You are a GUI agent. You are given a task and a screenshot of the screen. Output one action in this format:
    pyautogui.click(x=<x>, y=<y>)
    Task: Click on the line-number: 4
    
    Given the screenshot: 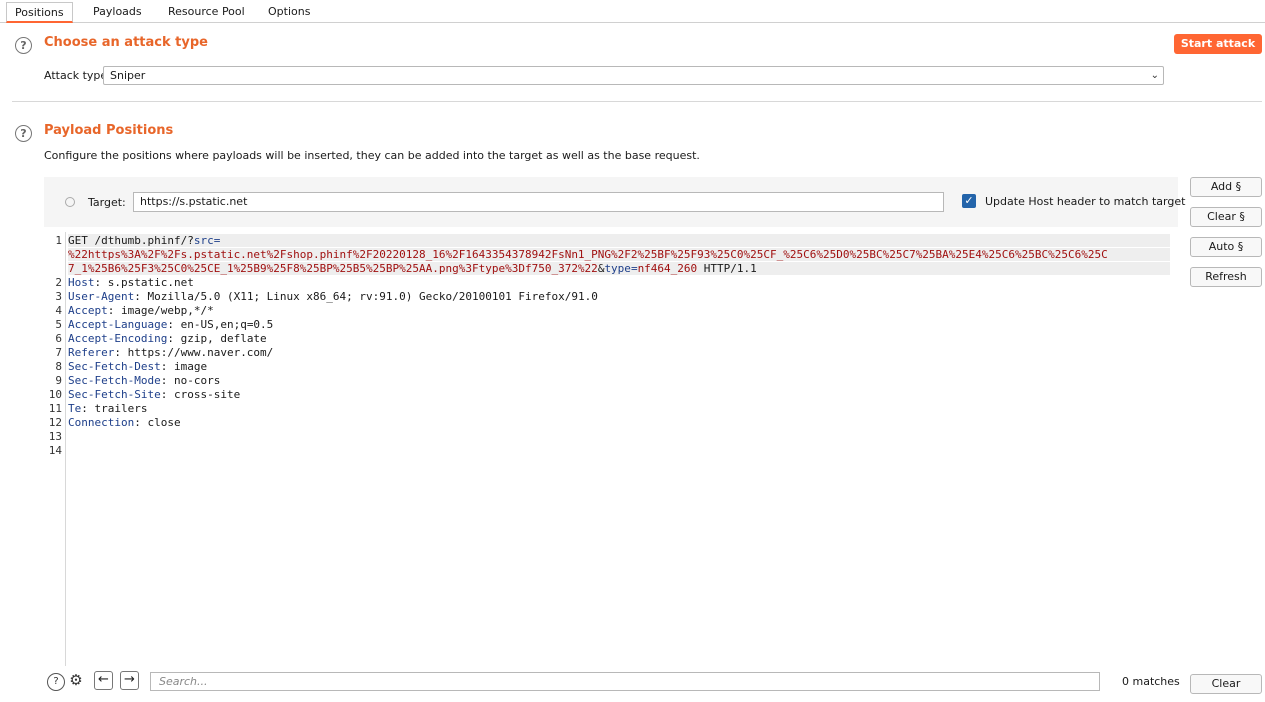 What is the action you would take?
    pyautogui.click(x=58, y=310)
    